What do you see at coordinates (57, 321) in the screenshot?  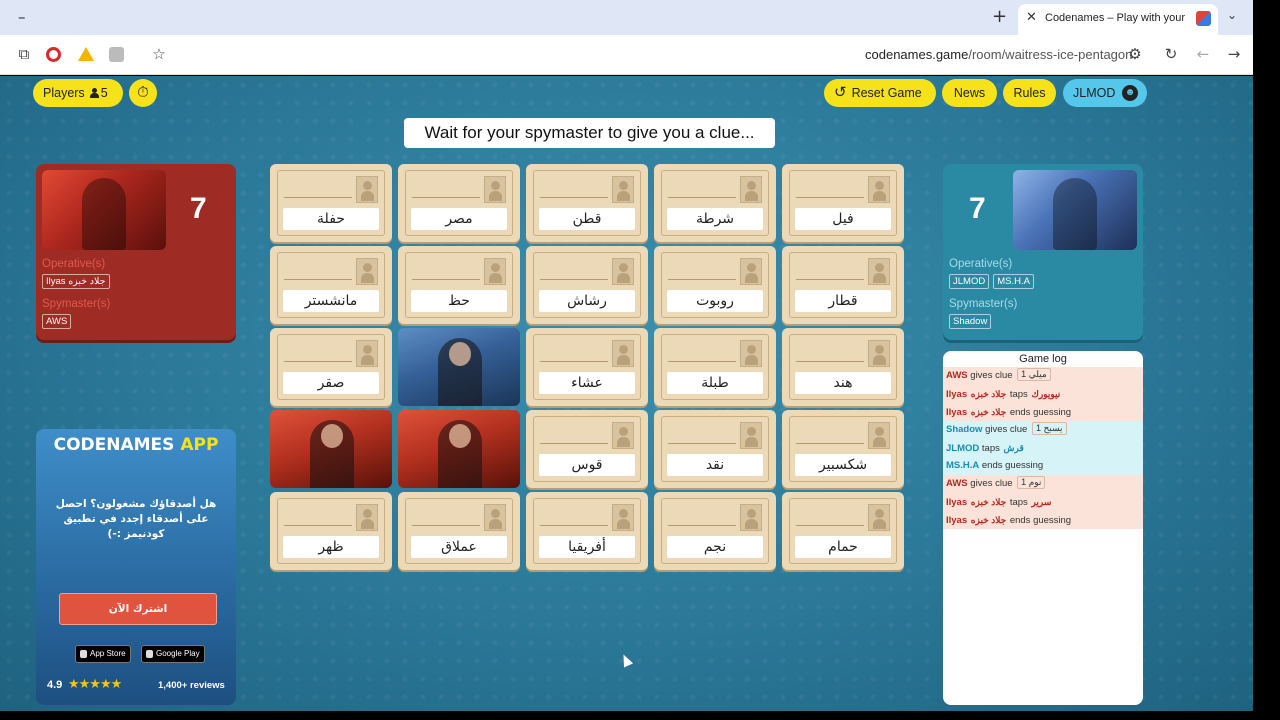 I see `red-spymasters-list: AWS` at bounding box center [57, 321].